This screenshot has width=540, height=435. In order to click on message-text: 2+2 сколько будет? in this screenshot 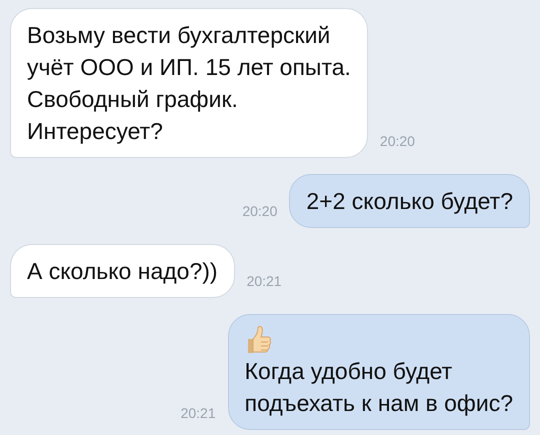, I will do `click(409, 201)`.